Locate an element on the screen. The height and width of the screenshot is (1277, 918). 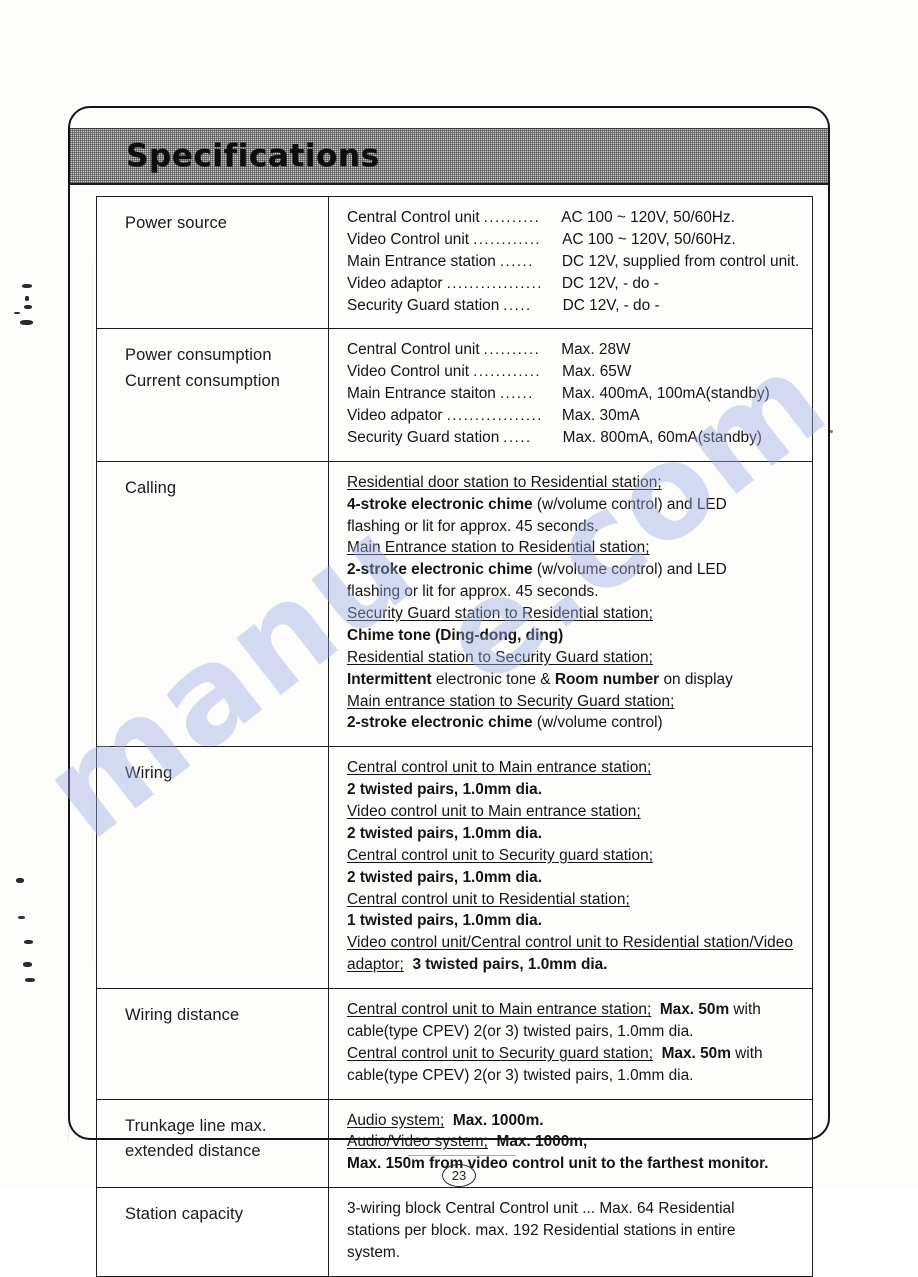
row-label-line: Trunkage line max. is located at coordinates (196, 1125).